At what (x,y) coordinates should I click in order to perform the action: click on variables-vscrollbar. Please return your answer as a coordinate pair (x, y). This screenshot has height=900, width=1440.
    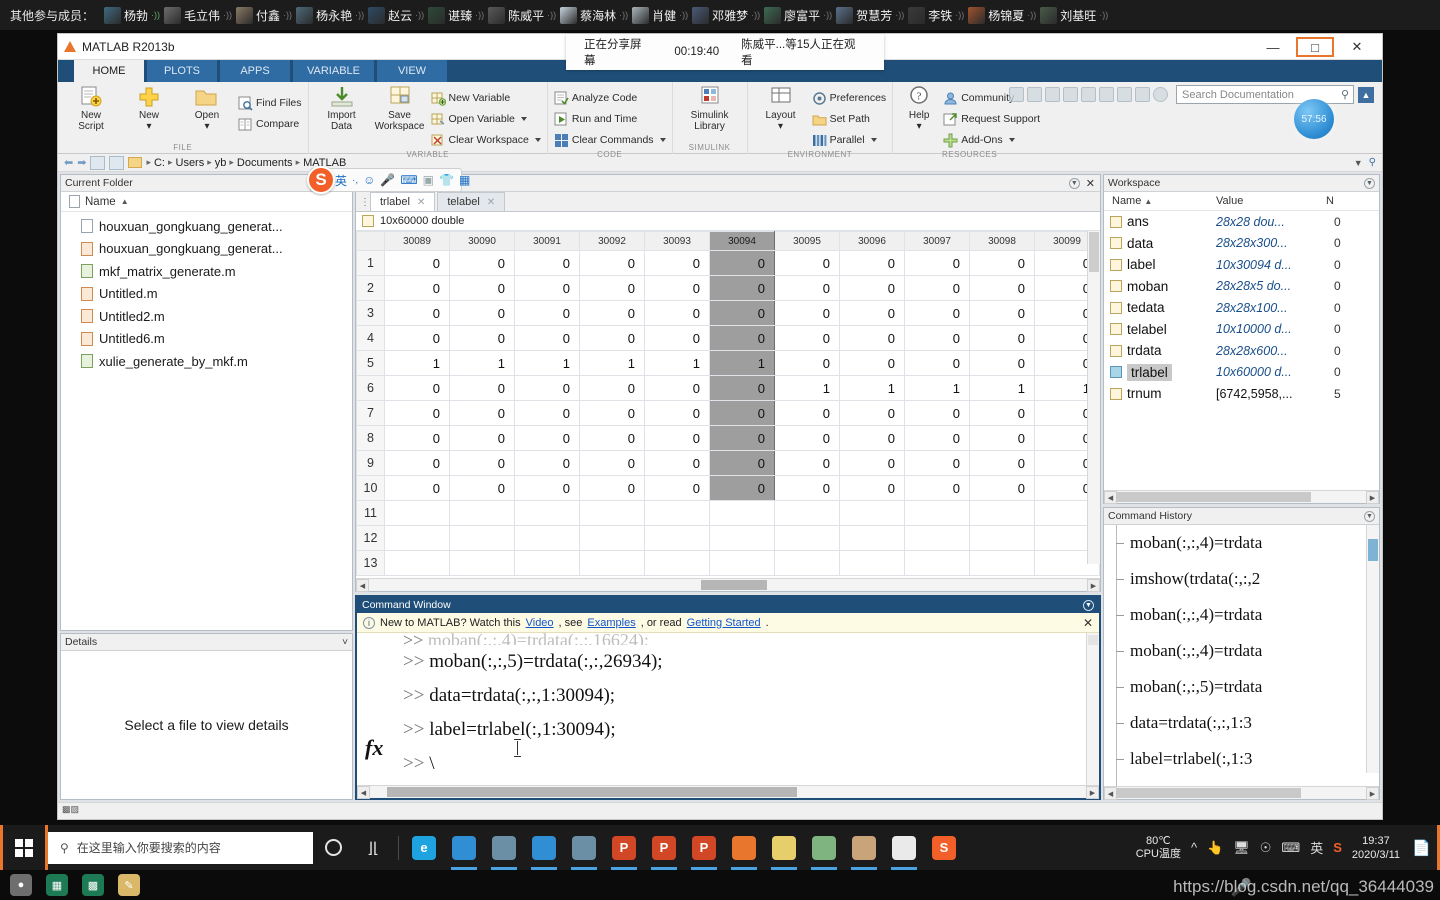
    Looking at the image, I should click on (1093, 397).